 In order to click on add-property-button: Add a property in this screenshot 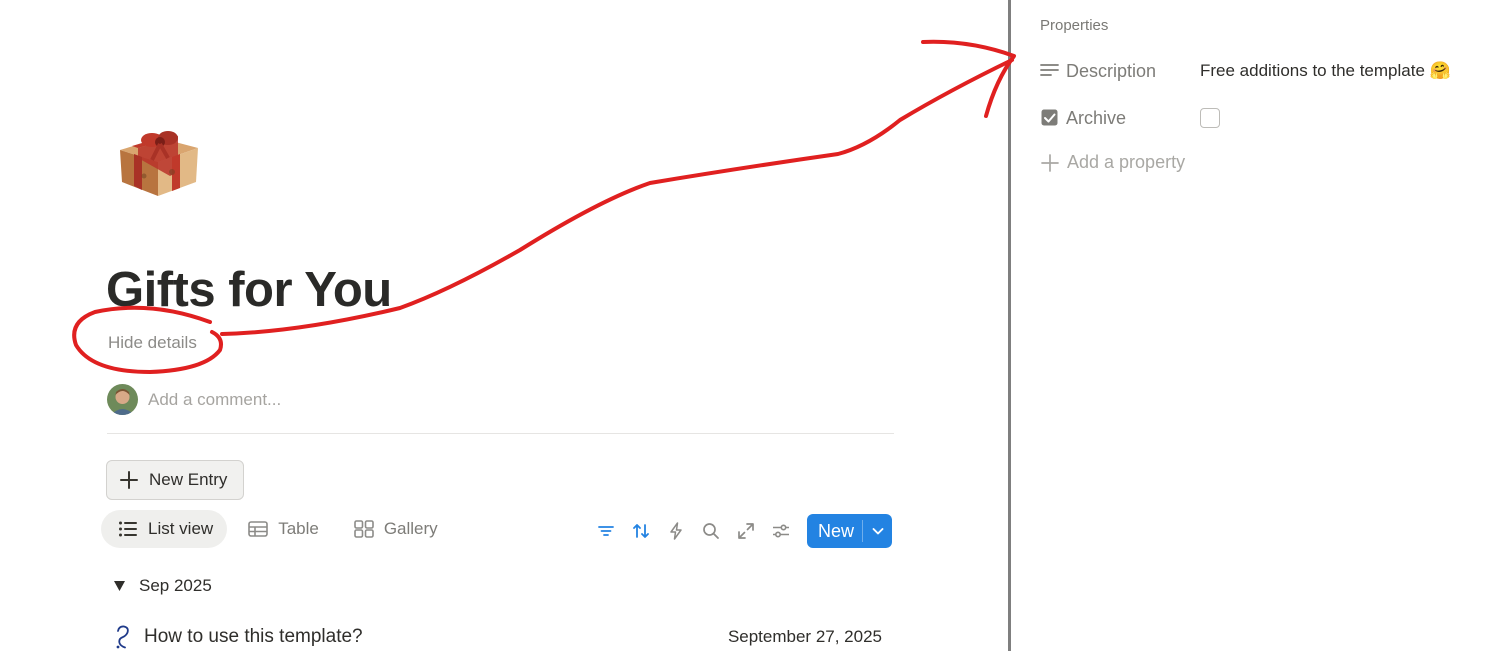, I will do `click(1112, 162)`.